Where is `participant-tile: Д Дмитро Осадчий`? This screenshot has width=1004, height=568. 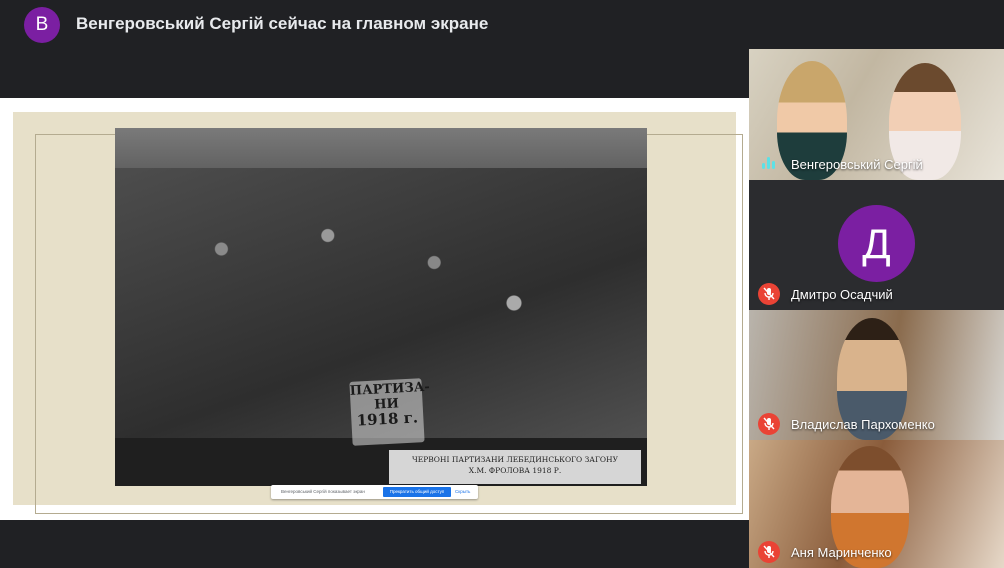 participant-tile: Д Дмитро Осадчий is located at coordinates (876, 245).